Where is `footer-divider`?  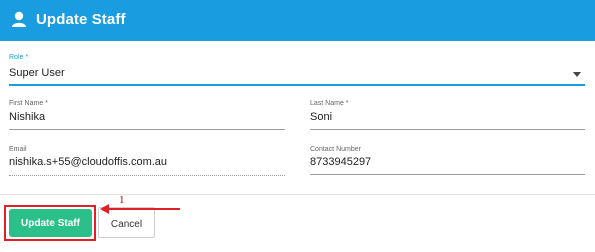
footer-divider is located at coordinates (297, 194).